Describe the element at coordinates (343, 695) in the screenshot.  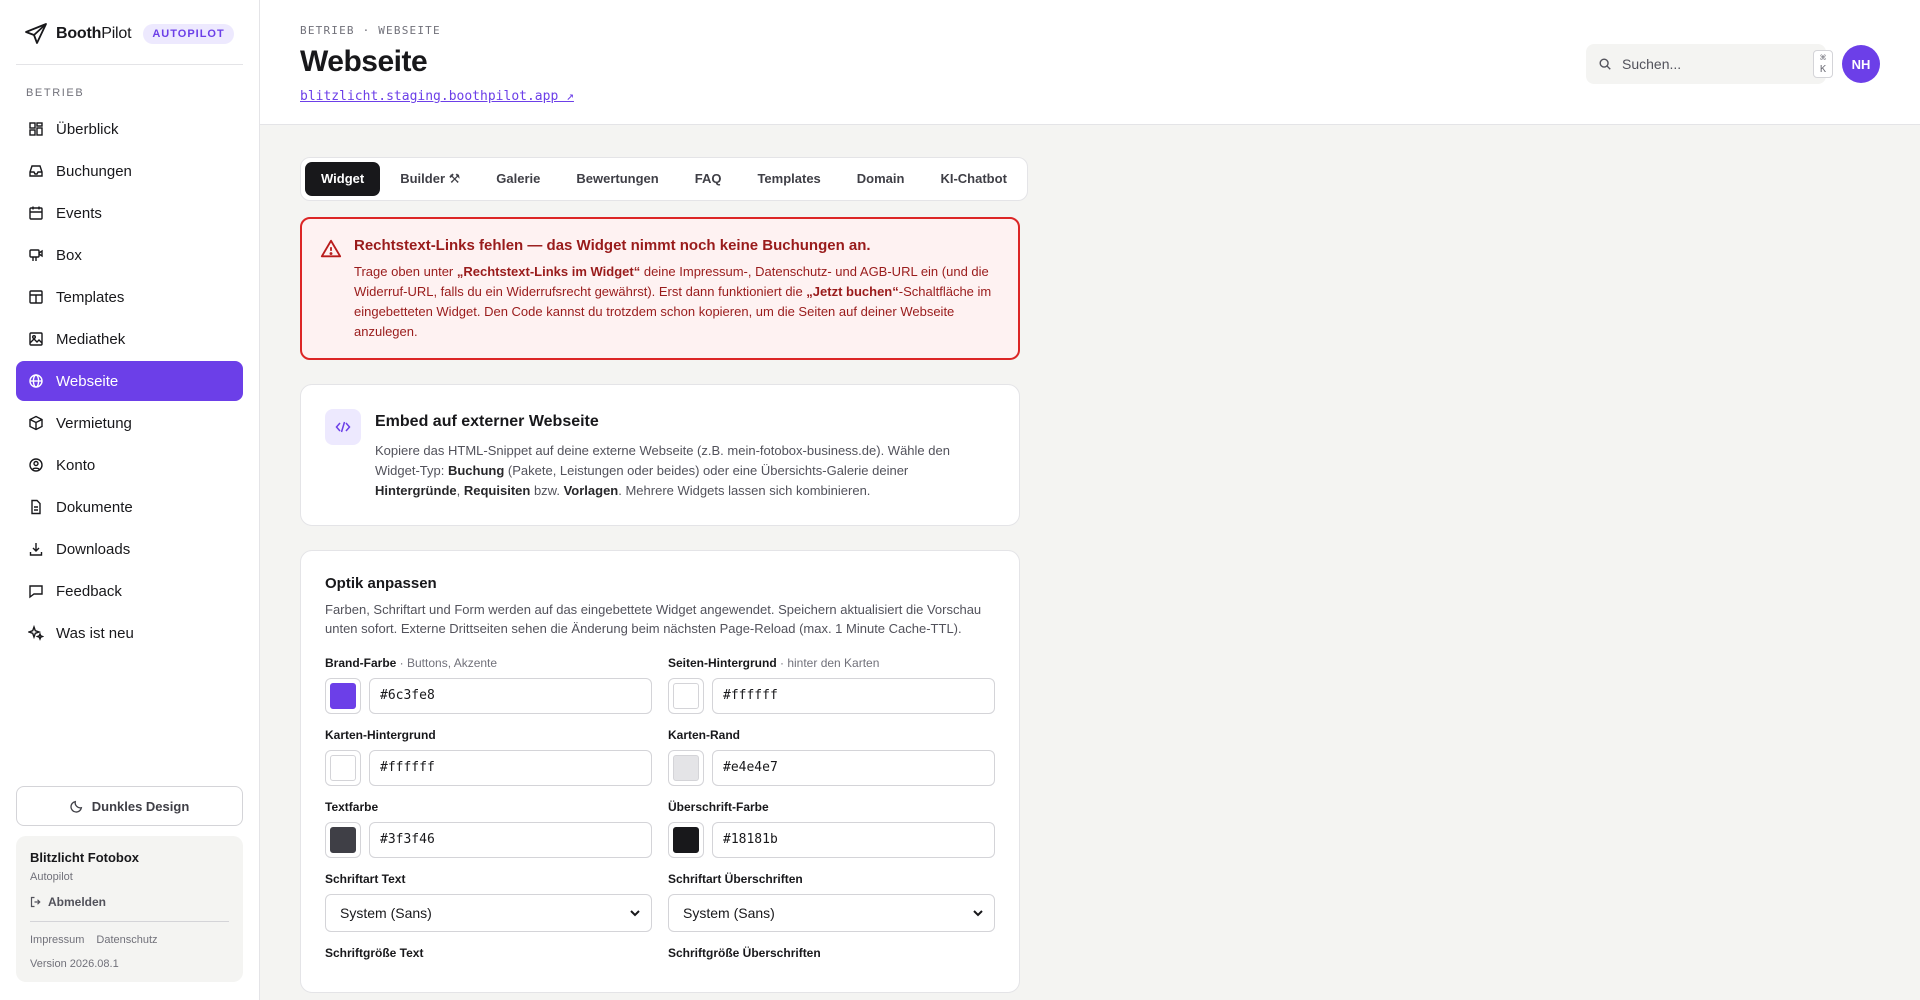
I see `brand-color-swatch` at that location.